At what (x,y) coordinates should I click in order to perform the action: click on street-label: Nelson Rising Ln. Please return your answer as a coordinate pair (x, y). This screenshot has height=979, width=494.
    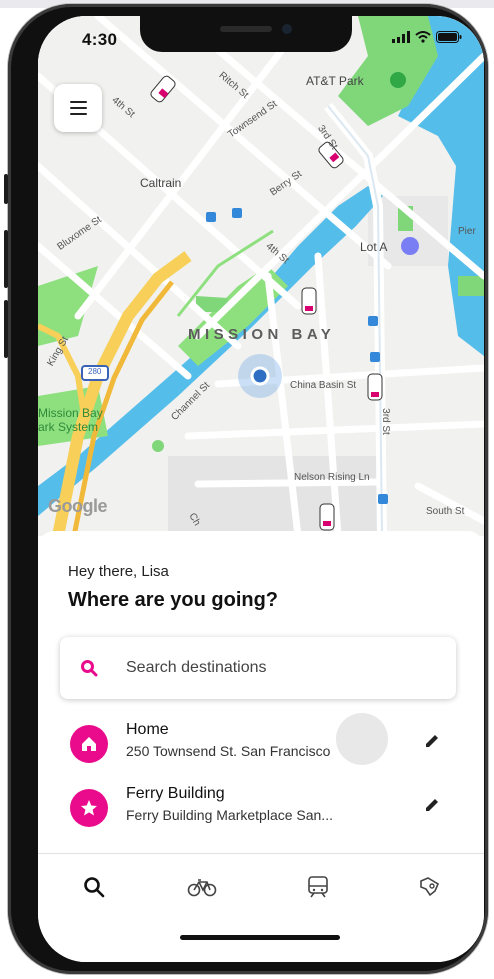
    Looking at the image, I should click on (332, 477).